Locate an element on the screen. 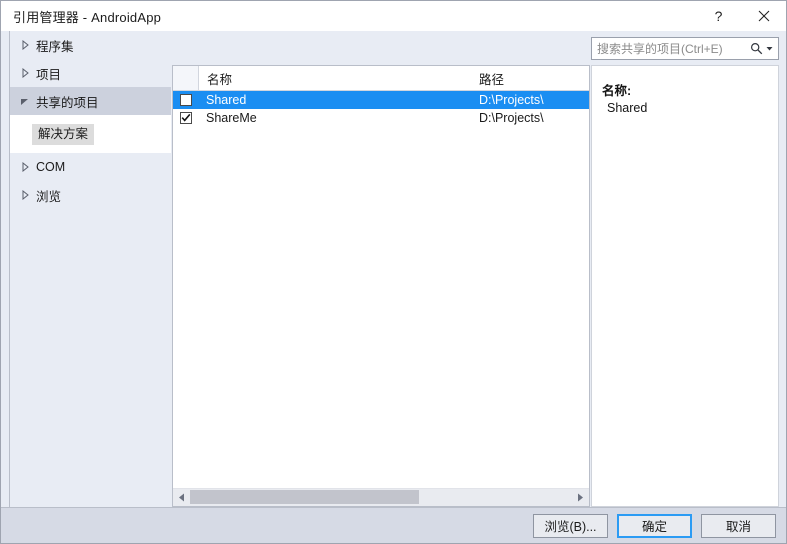  row-name: ShareMe is located at coordinates (231, 118).